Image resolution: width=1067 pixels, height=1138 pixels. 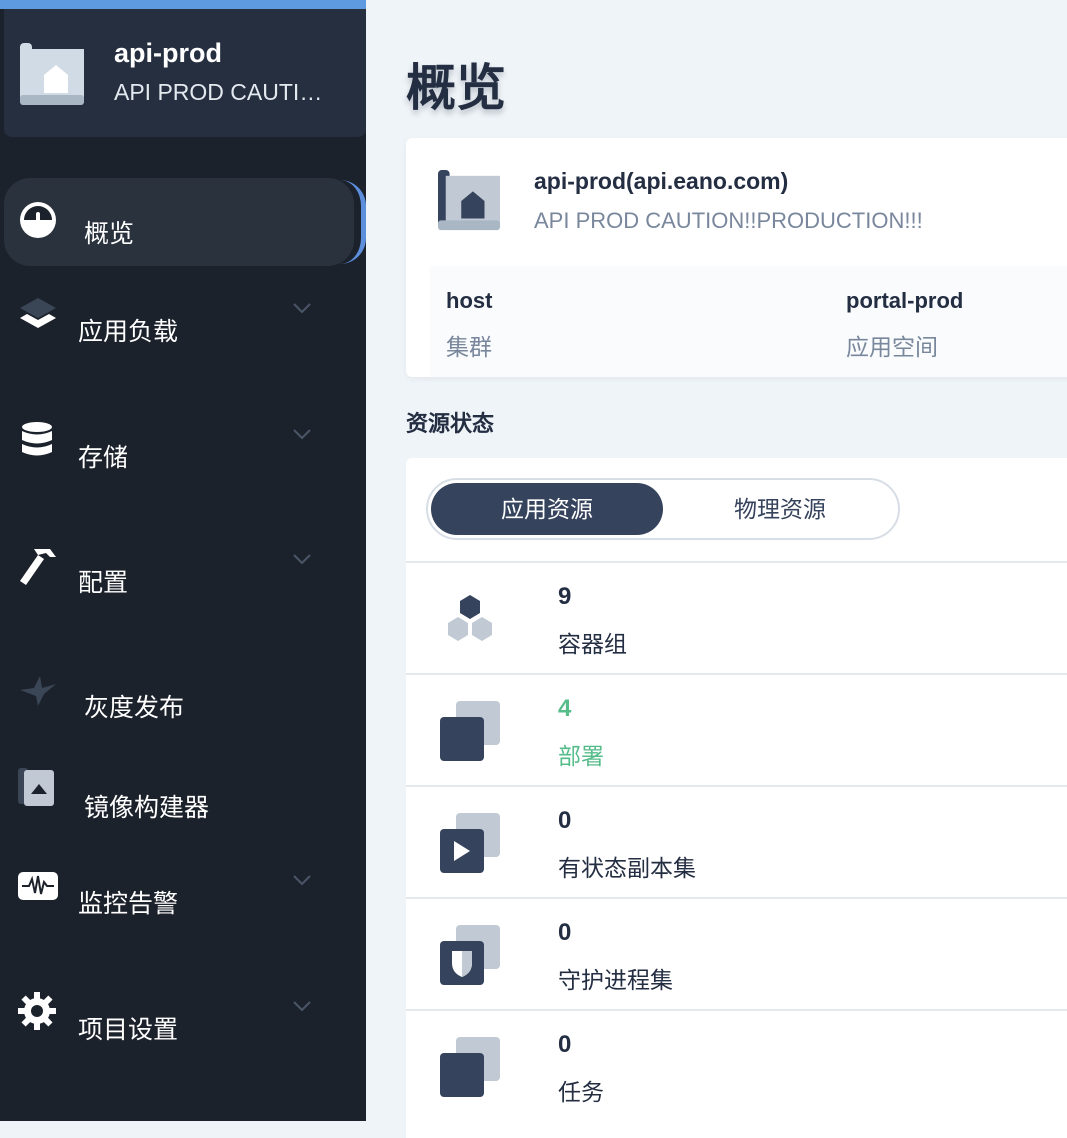 I want to click on sidebar-item-label: 应用负载, so click(x=128, y=332).